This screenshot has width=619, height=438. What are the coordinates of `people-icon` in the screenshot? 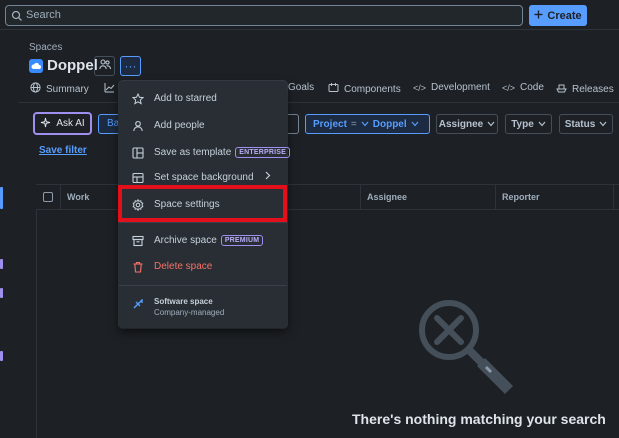 It's located at (104, 66).